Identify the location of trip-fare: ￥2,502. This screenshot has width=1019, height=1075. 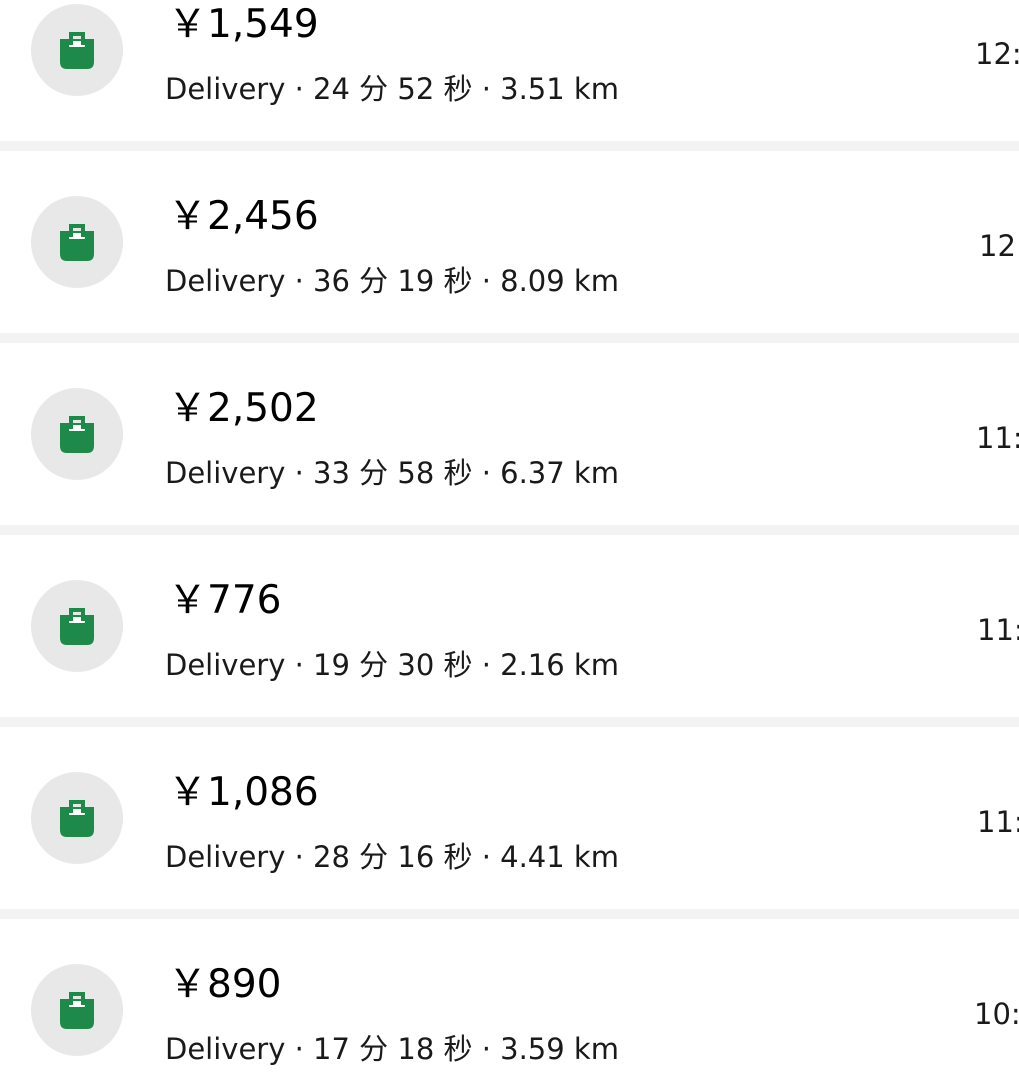
(243, 408).